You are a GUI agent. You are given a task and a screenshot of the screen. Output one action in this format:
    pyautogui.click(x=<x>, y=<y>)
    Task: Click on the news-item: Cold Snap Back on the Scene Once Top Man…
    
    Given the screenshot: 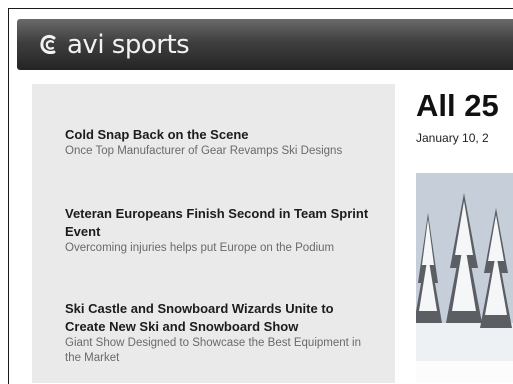 What is the action you would take?
    pyautogui.click(x=220, y=142)
    